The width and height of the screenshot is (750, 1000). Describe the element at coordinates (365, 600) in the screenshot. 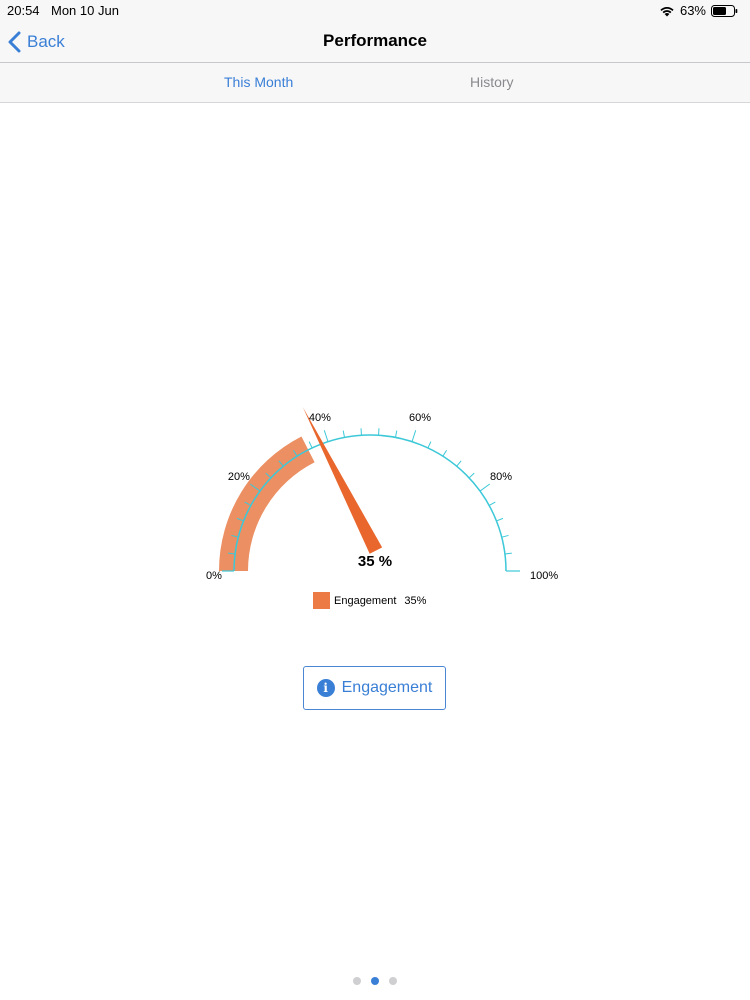

I see `legend-label-engagement: Engagement` at that location.